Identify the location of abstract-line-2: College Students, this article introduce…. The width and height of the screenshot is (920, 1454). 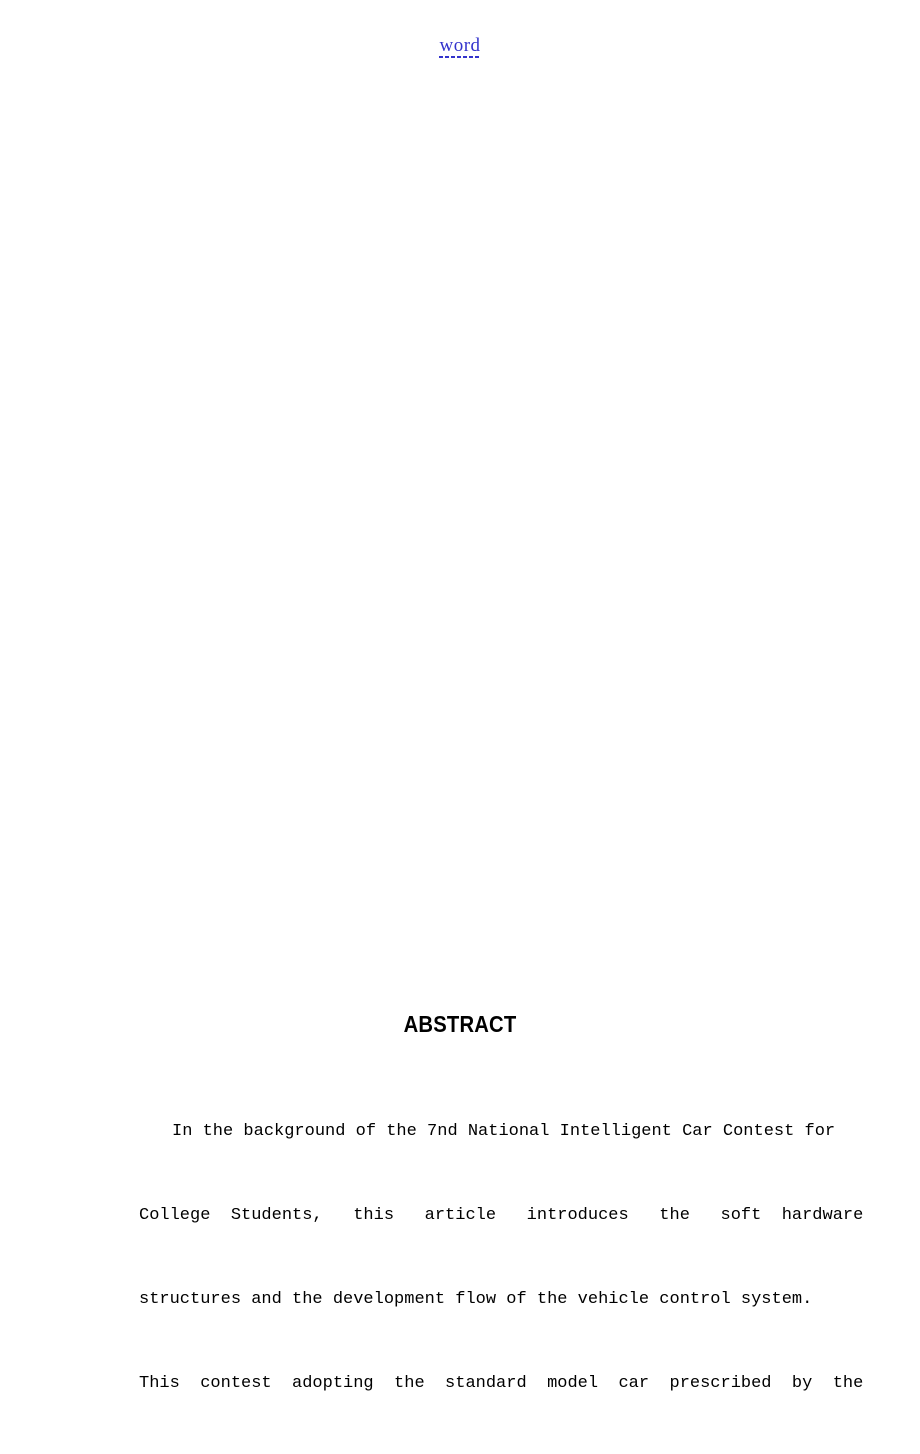
(501, 1215).